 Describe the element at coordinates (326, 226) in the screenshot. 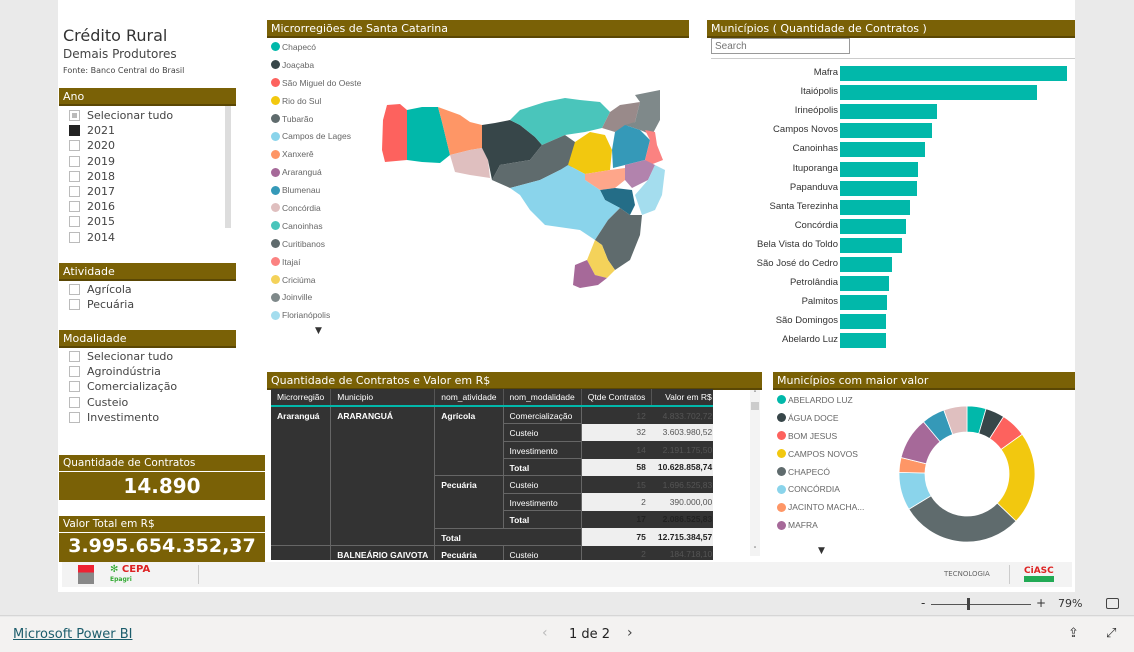

I see `map-legend-item: Canoinhas` at that location.